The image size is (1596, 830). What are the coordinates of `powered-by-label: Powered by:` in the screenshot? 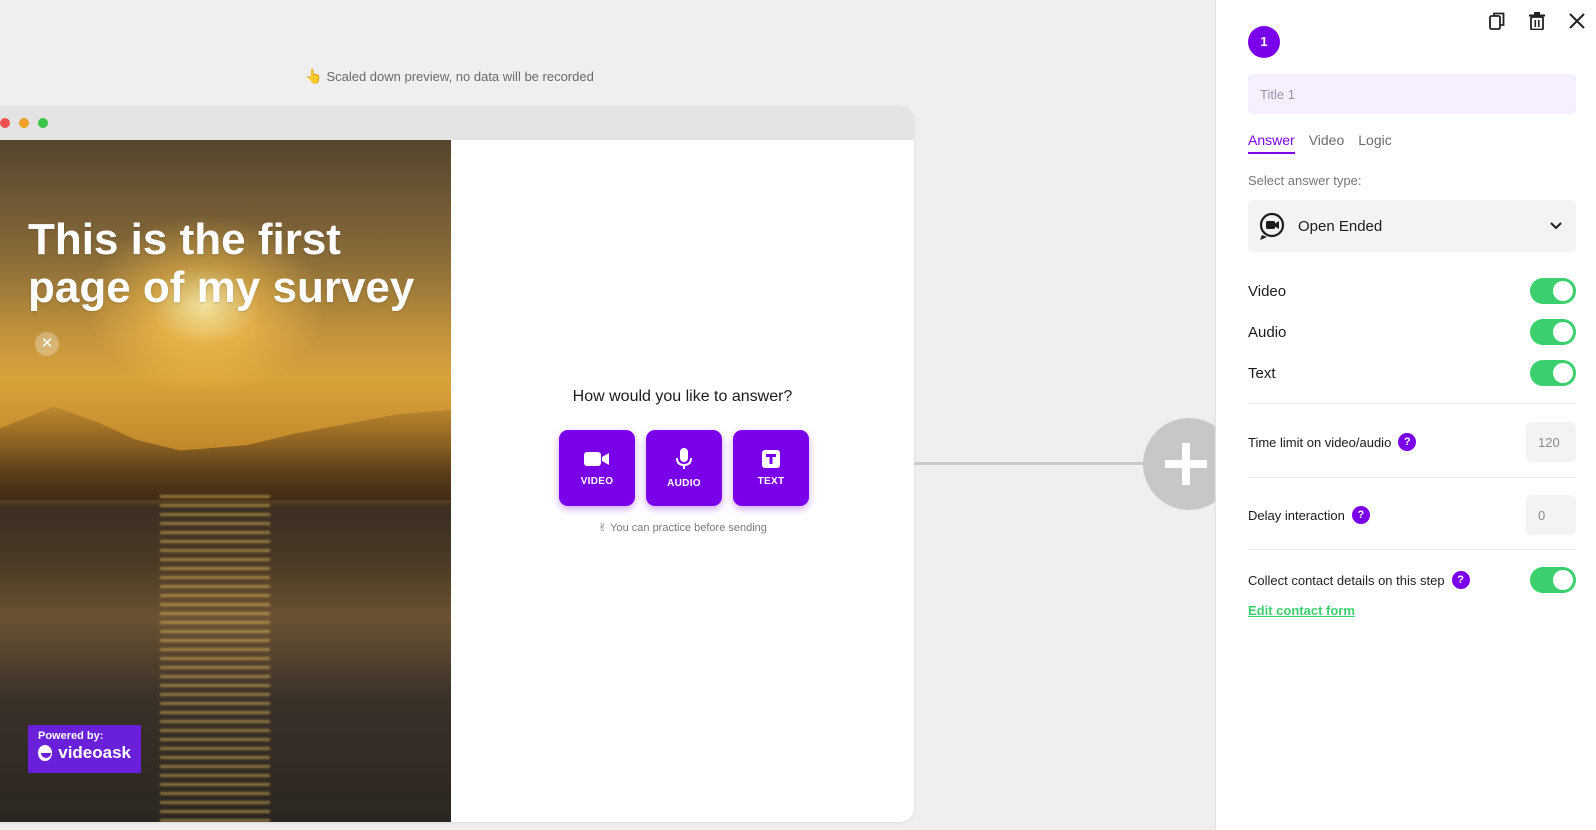 It's located at (71, 736).